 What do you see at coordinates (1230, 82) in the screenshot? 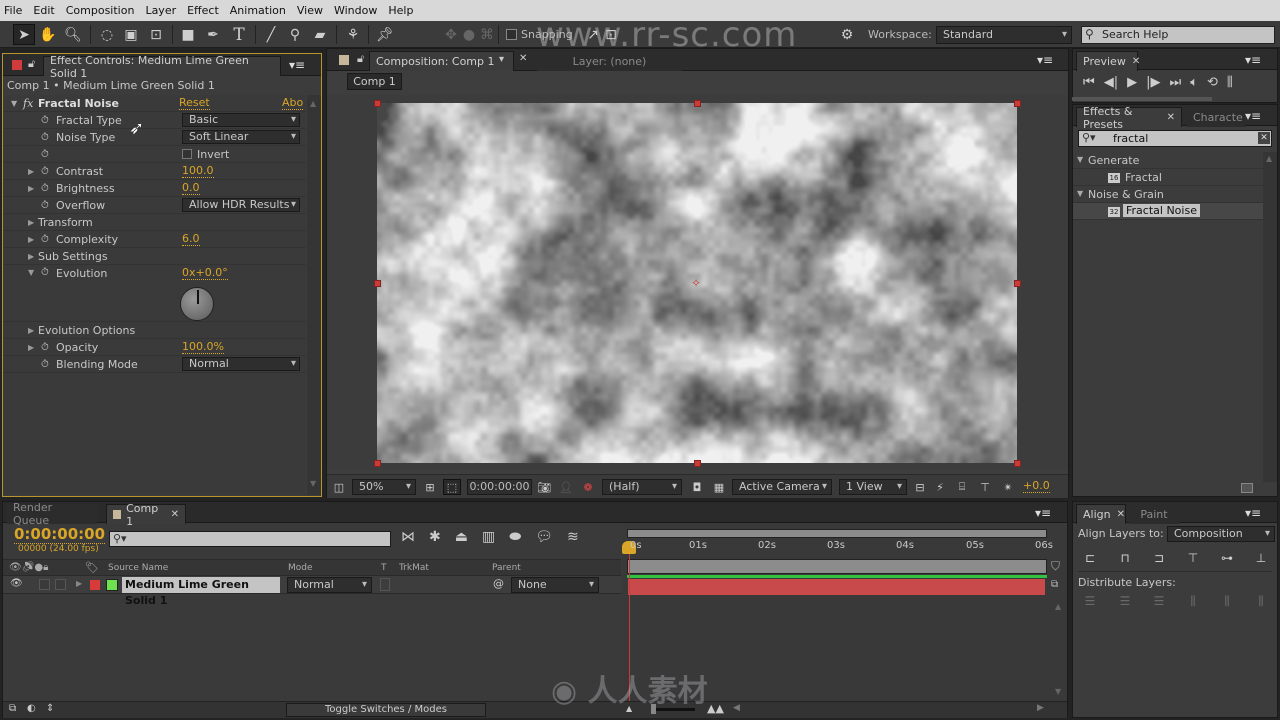
I see `ram-preview-icon: ⫼` at bounding box center [1230, 82].